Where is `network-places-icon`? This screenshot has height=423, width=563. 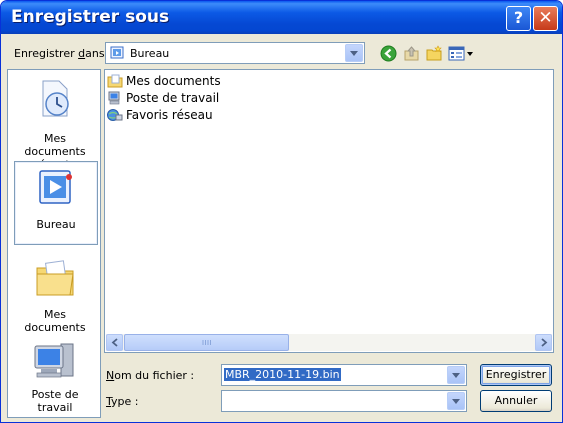 network-places-icon is located at coordinates (115, 115).